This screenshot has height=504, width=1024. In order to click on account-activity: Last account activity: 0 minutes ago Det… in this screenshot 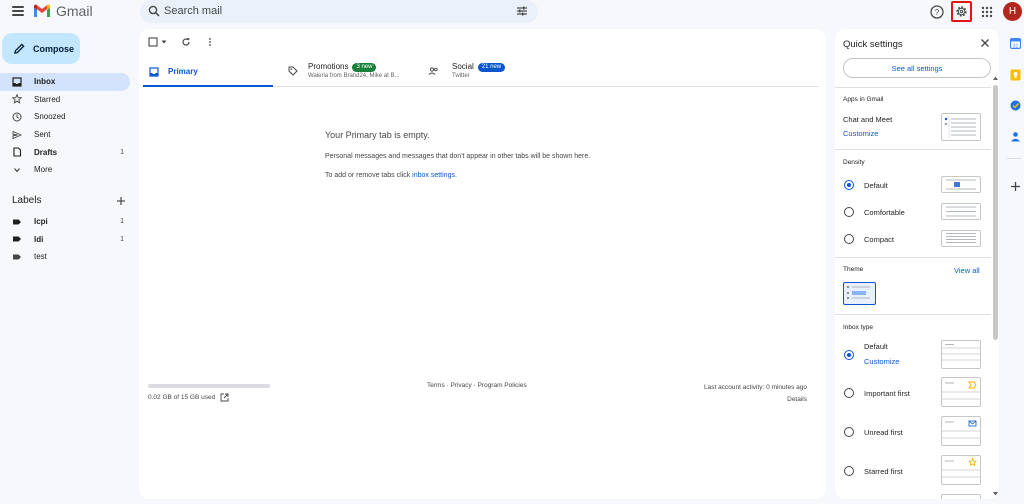, I will do `click(755, 394)`.